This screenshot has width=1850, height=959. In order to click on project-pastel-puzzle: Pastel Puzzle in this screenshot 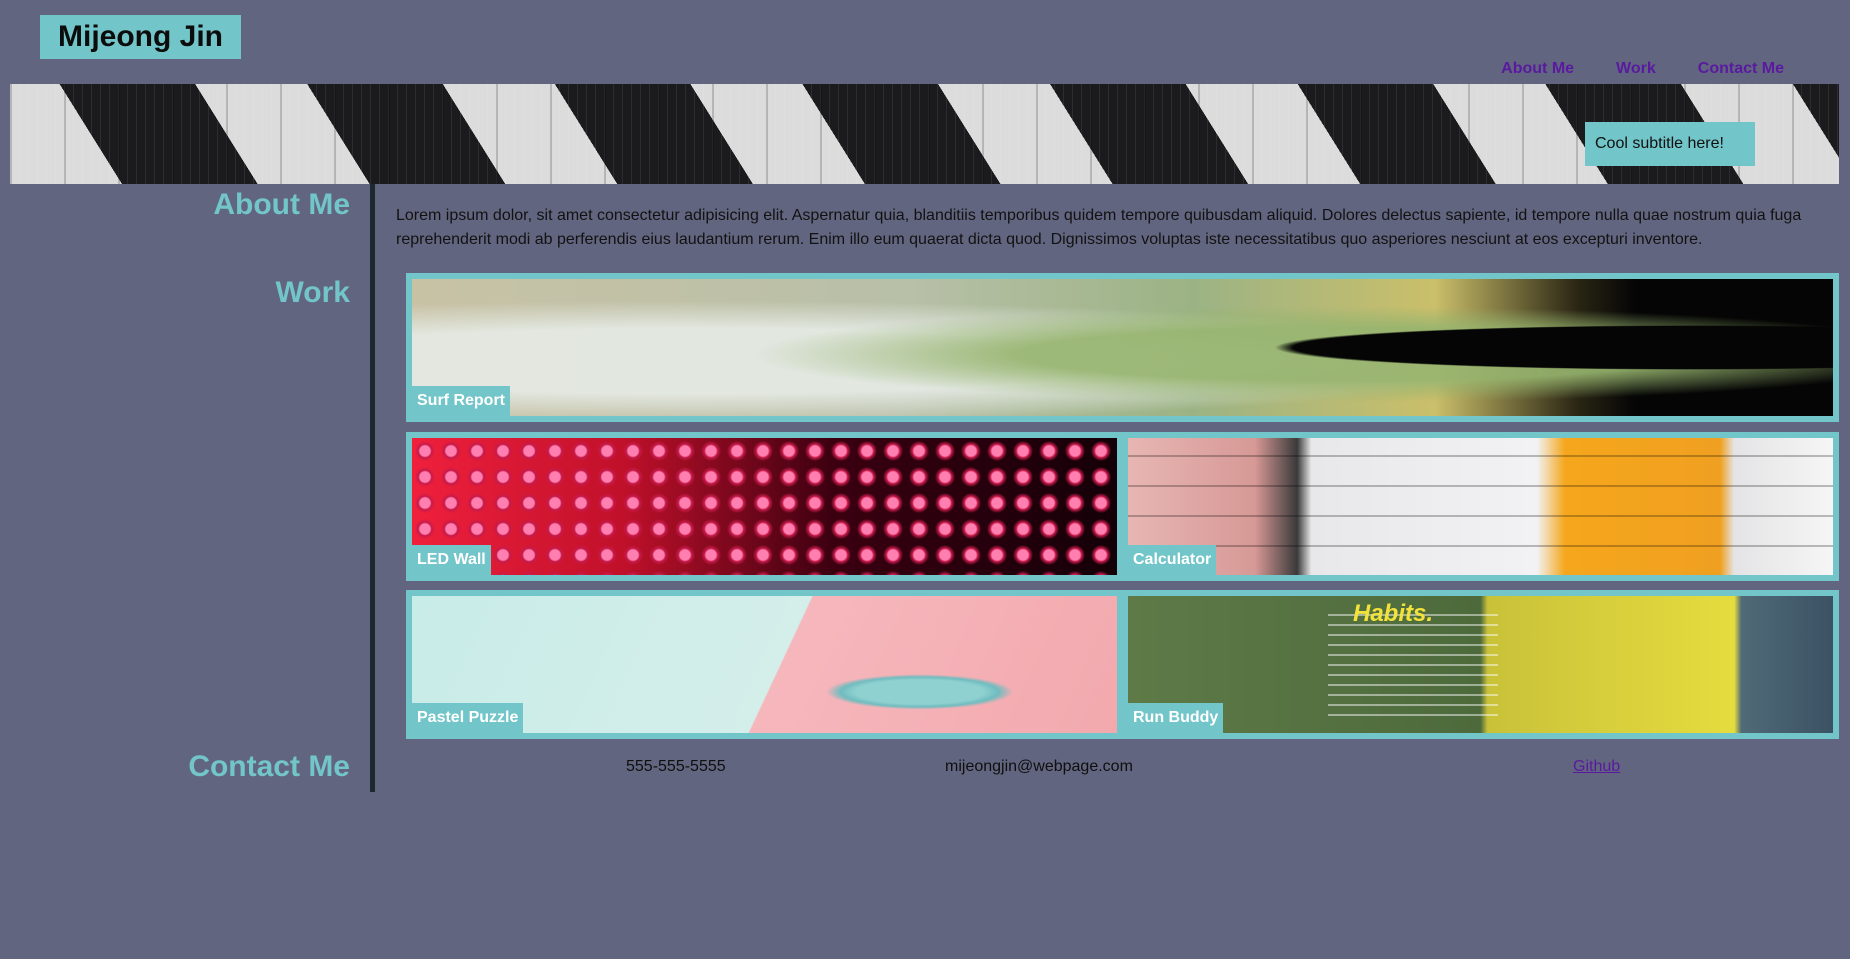, I will do `click(764, 664)`.